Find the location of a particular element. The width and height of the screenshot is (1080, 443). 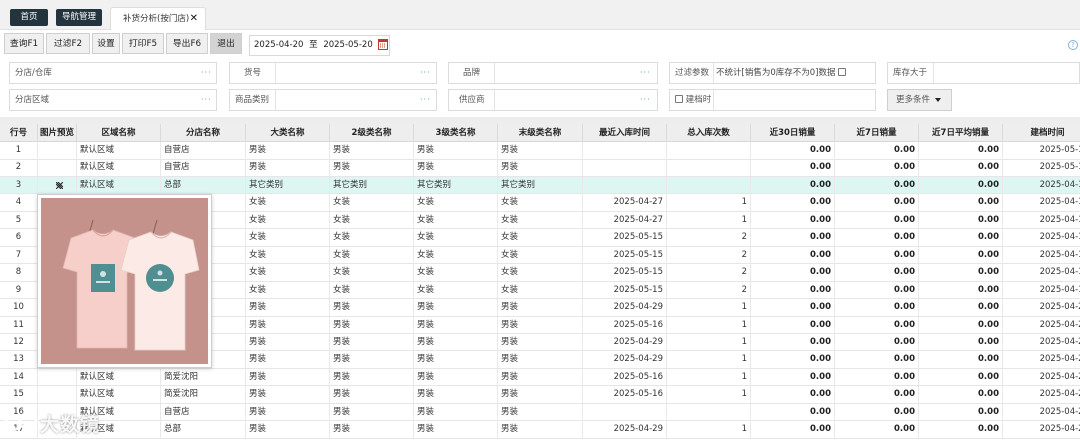

cell-row-no: 8 is located at coordinates (19, 273).